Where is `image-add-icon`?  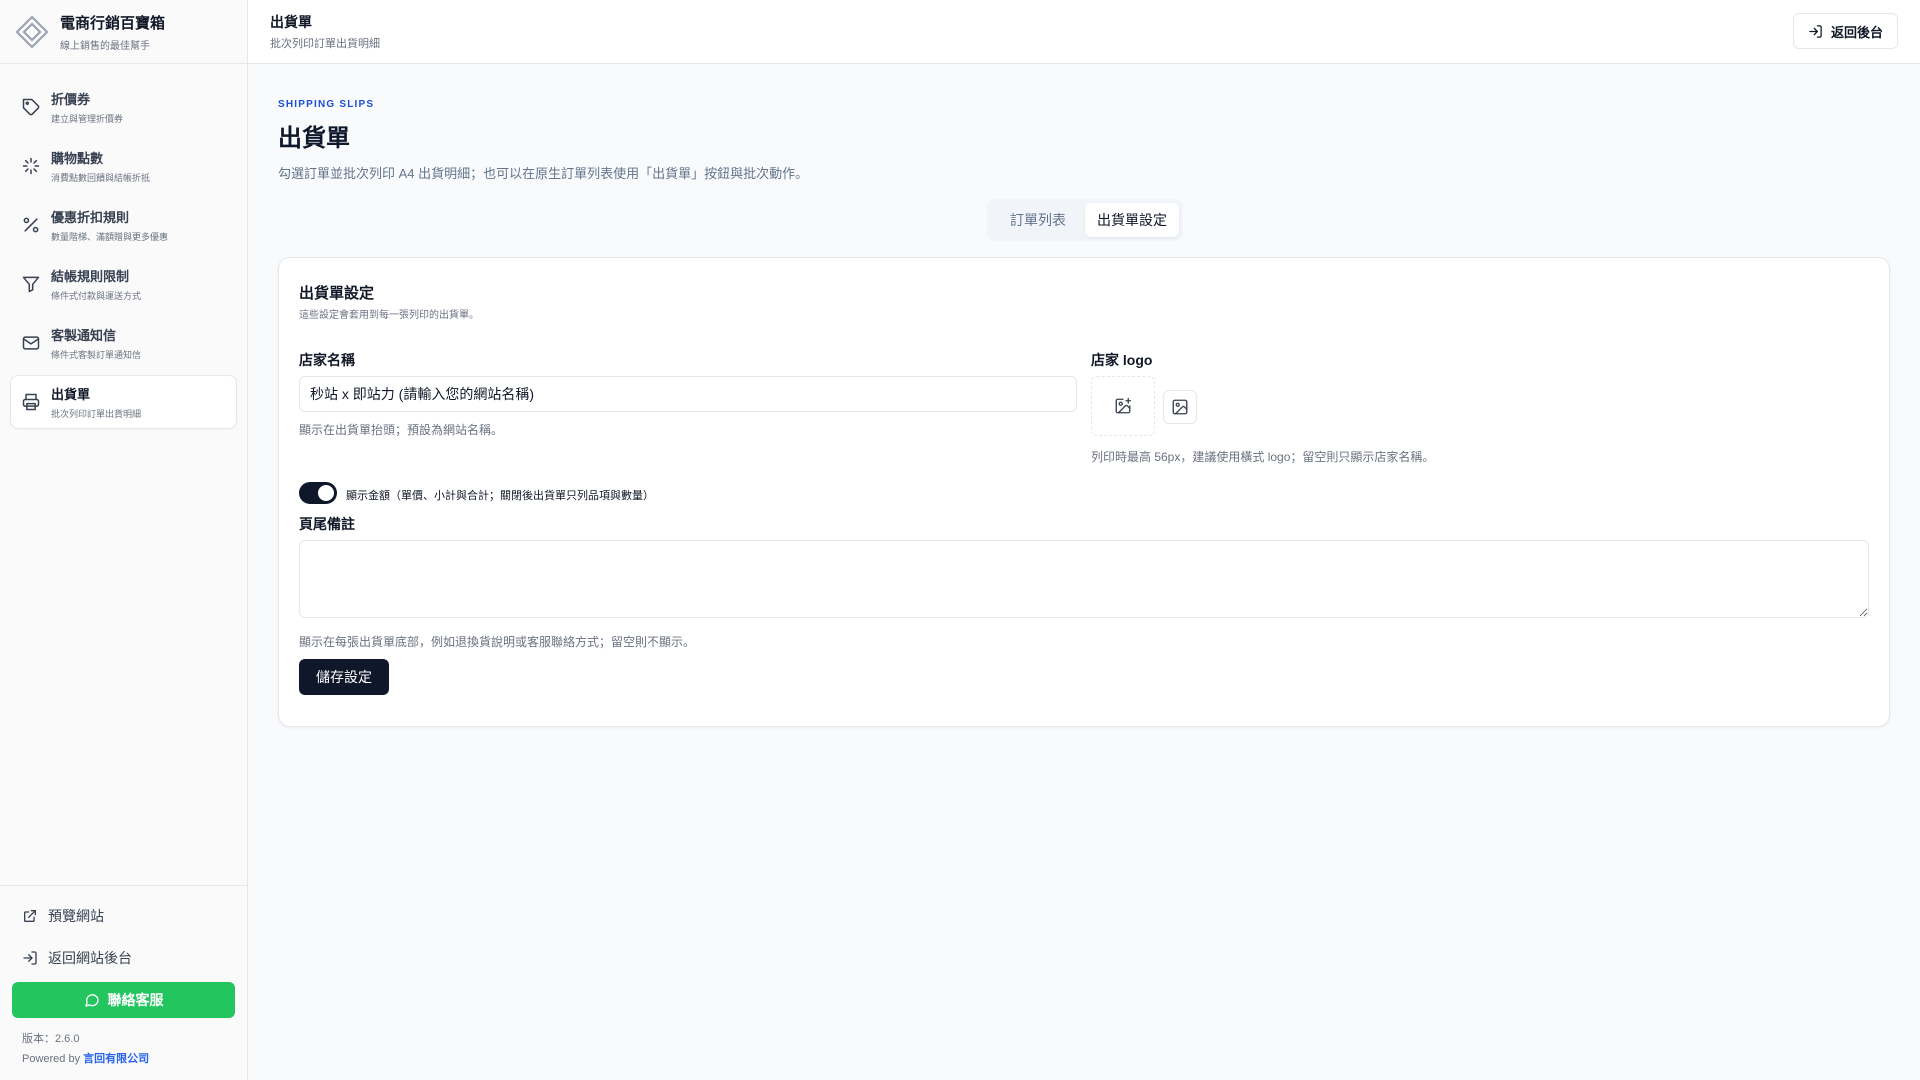 image-add-icon is located at coordinates (1123, 405).